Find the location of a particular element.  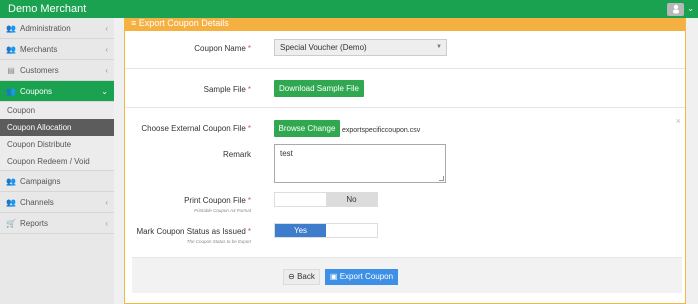

mark-coupon-status-label: Mark Coupon Status as Issued * is located at coordinates (193, 231).